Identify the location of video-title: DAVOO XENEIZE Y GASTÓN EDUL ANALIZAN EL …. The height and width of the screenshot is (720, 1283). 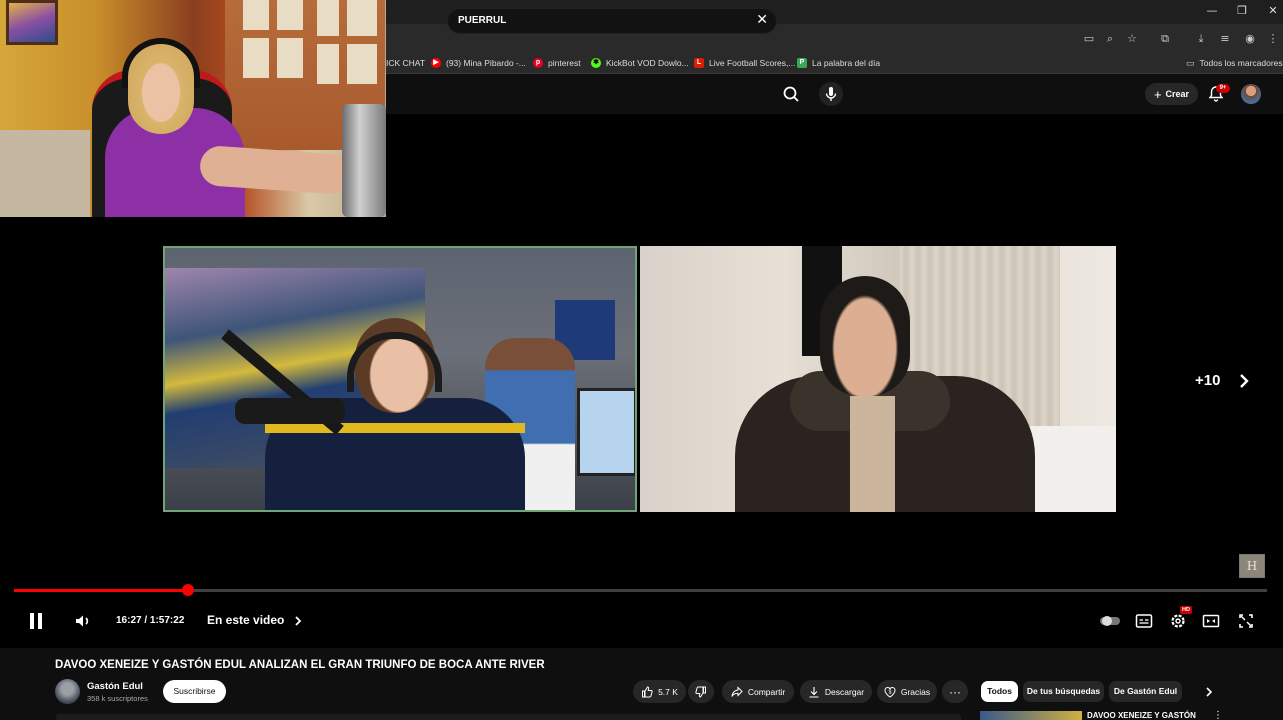
(300, 665).